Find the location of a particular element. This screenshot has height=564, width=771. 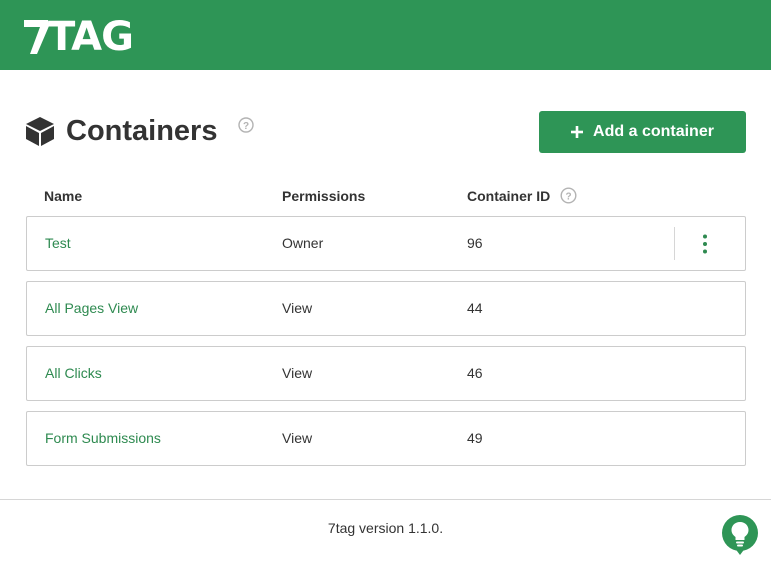

table-row: All Pages View View 44 is located at coordinates (386, 308).